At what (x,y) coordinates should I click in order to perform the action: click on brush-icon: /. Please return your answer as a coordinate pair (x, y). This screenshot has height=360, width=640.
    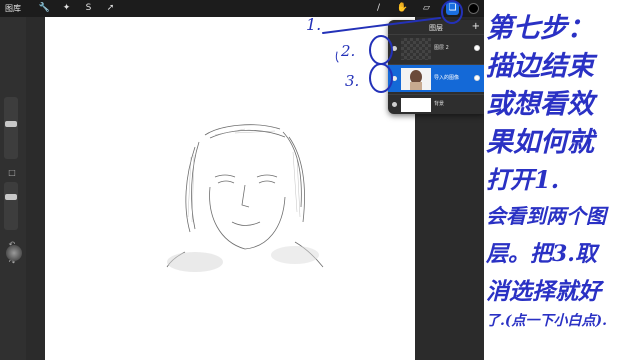
    Looking at the image, I should click on (378, 8).